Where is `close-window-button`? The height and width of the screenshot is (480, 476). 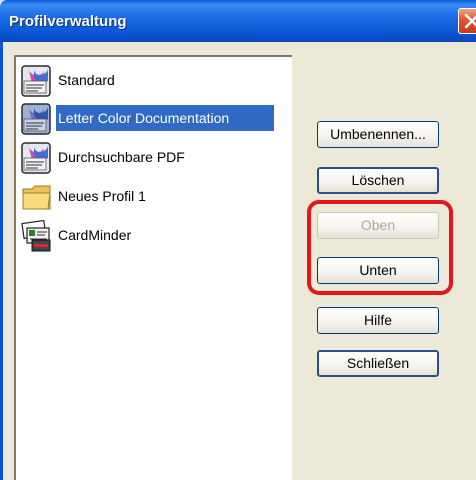 close-window-button is located at coordinates (467, 21).